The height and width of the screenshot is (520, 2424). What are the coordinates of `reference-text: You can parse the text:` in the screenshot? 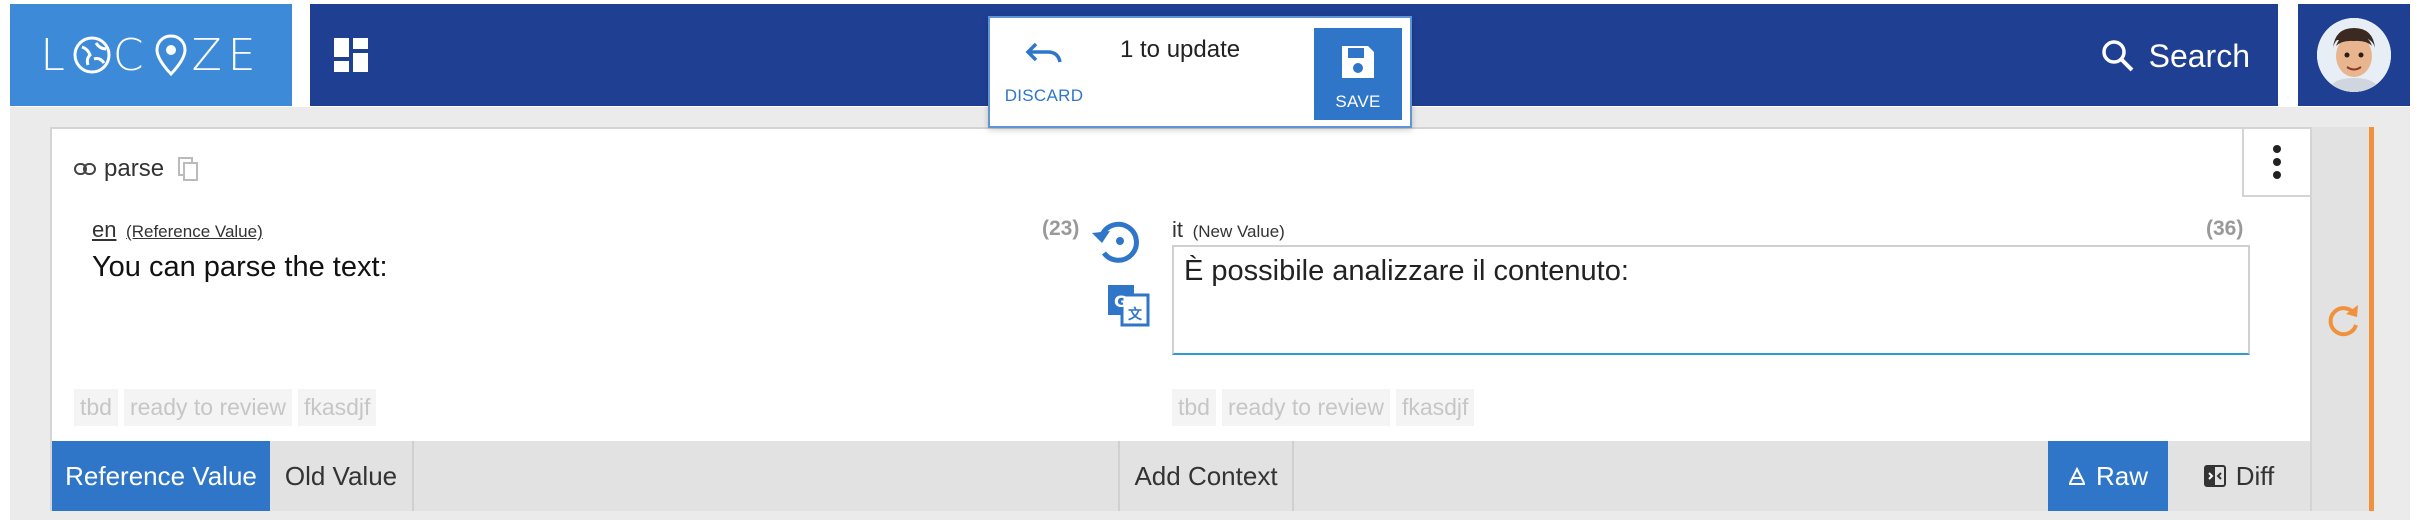 It's located at (240, 267).